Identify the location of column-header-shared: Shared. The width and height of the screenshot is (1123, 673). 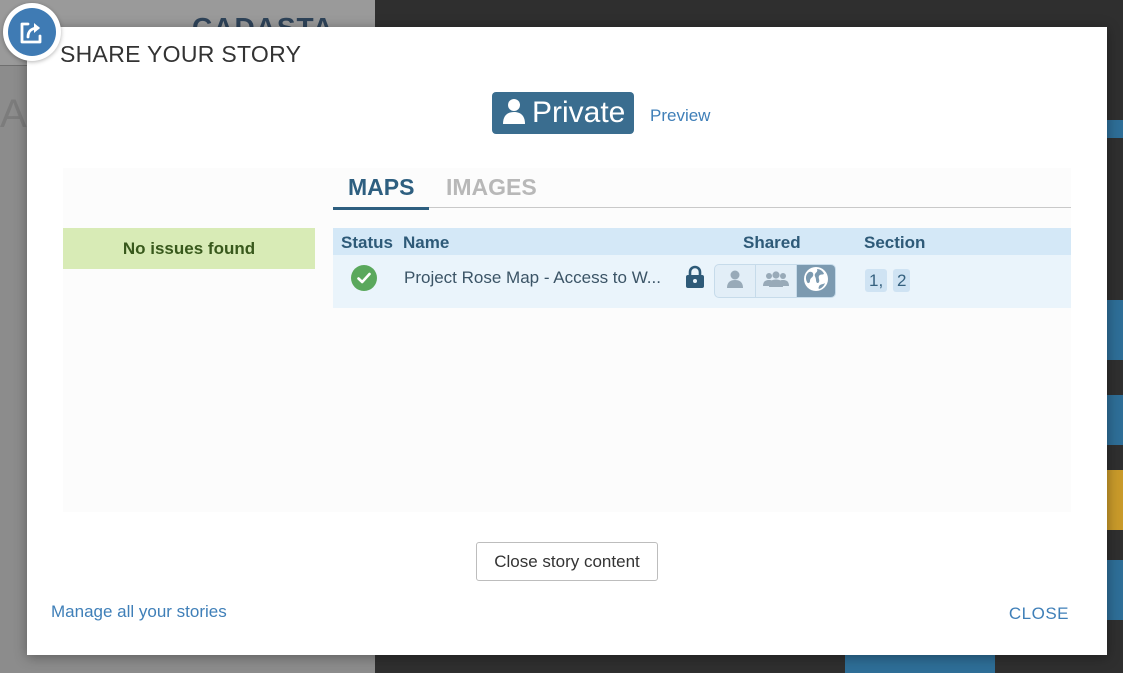
(772, 242).